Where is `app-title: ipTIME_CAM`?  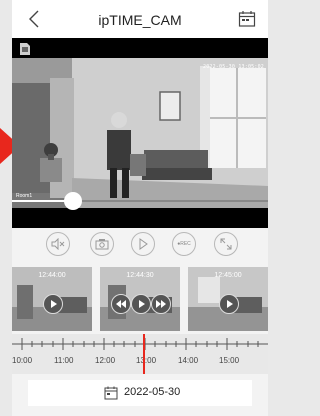
app-title: ipTIME_CAM is located at coordinates (140, 20).